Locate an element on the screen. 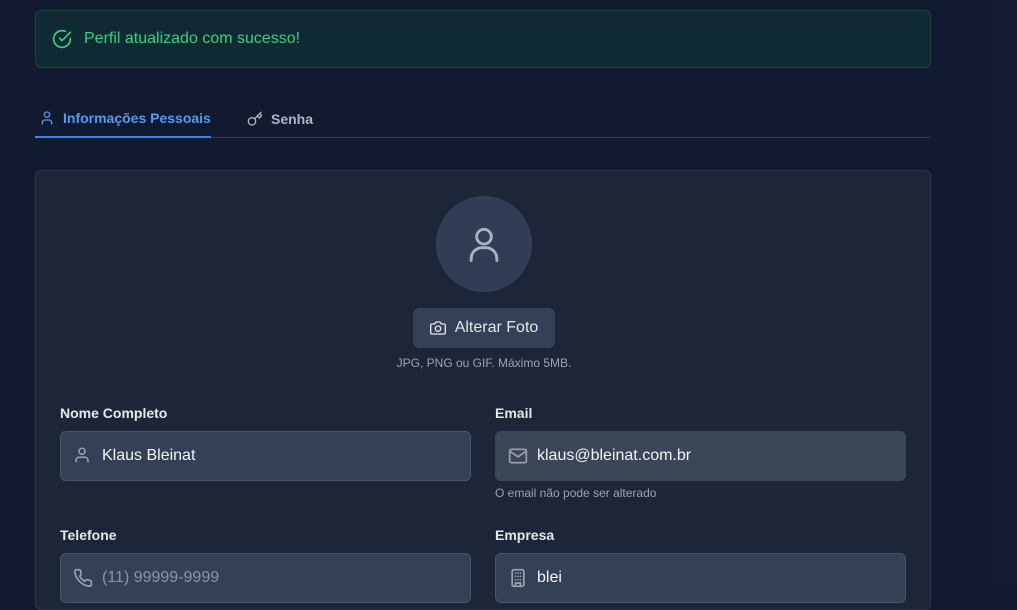  mail-icon is located at coordinates (518, 456).